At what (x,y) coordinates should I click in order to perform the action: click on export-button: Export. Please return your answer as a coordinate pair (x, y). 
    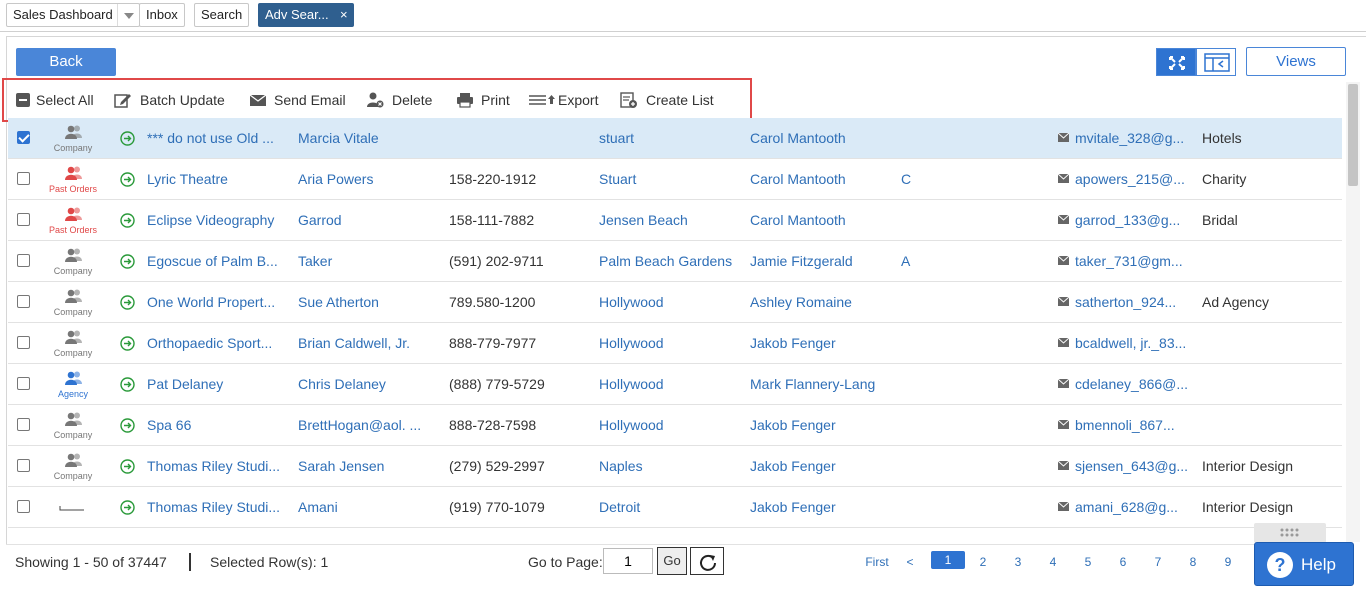
    Looking at the image, I should click on (566, 100).